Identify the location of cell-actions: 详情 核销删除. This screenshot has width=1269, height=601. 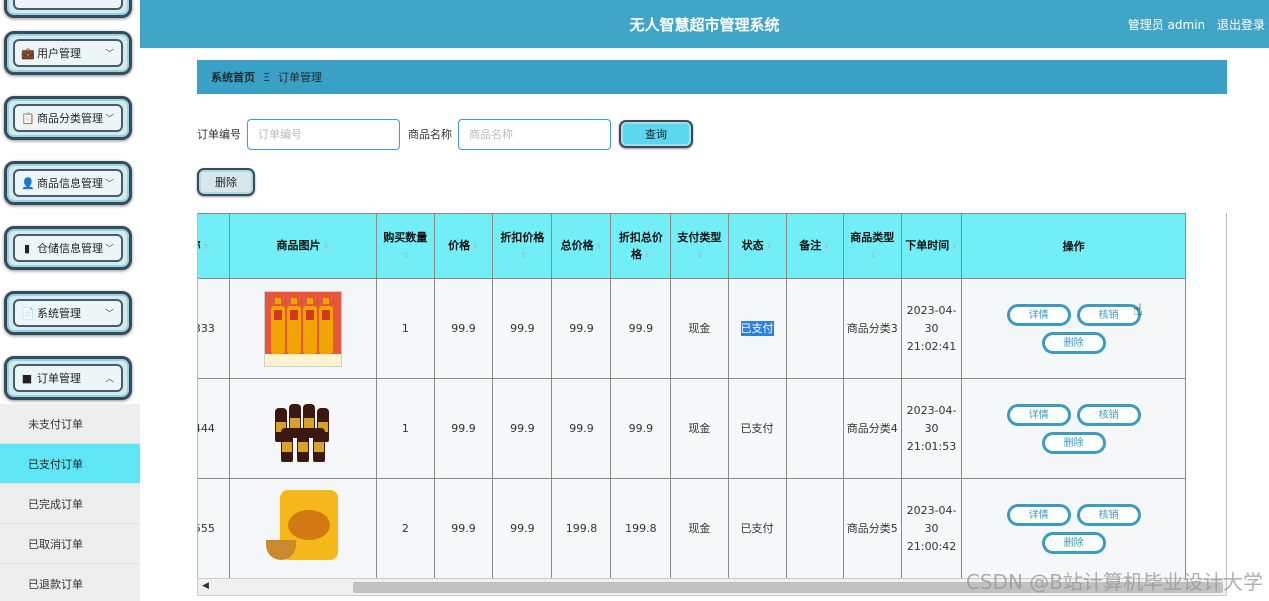
(1073, 328).